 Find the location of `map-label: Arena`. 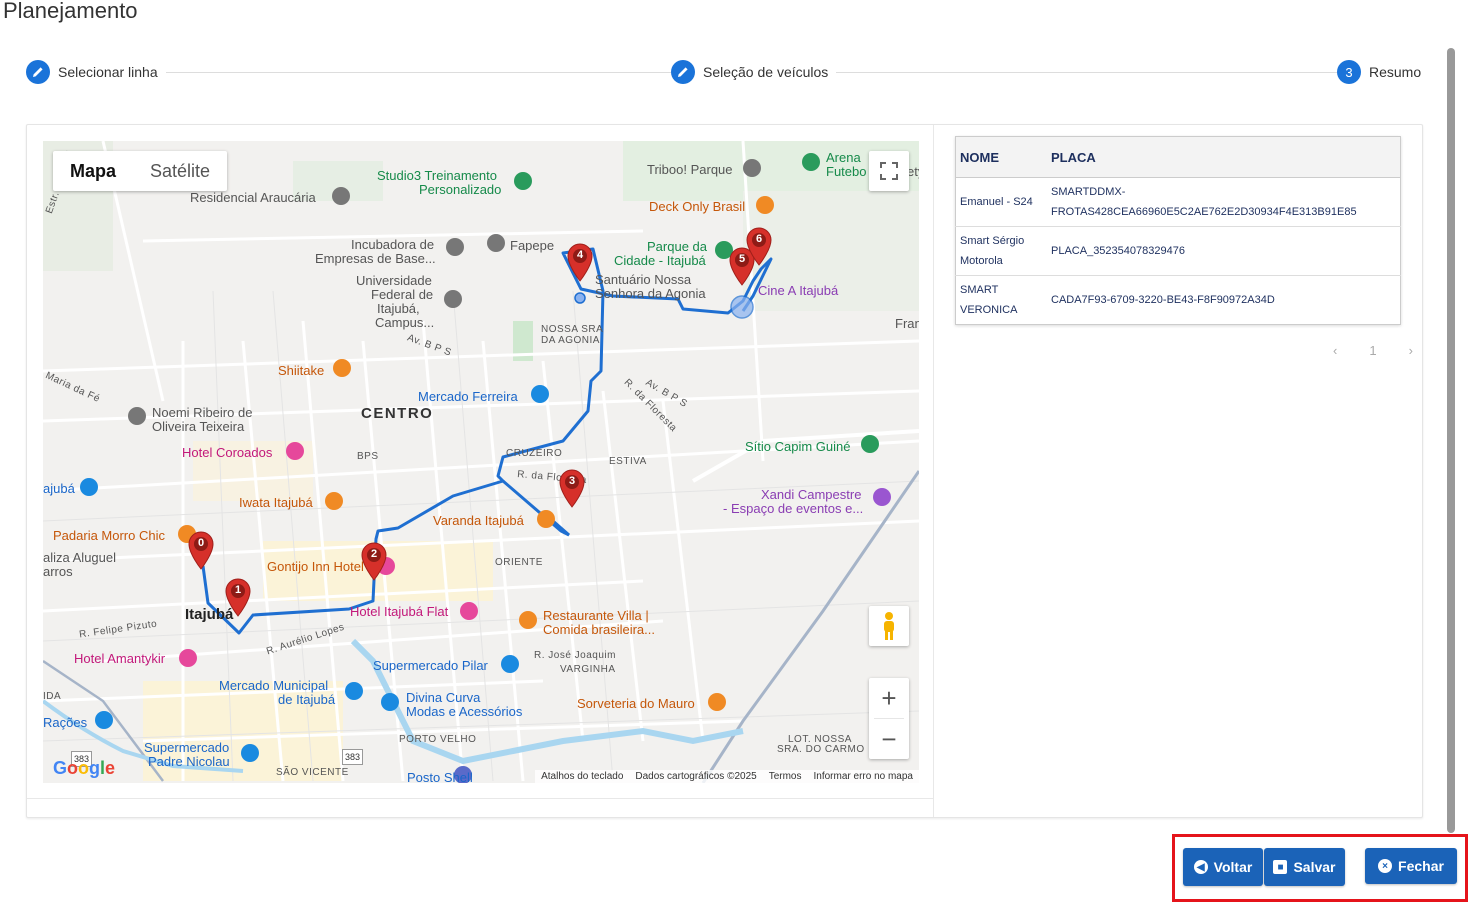

map-label: Arena is located at coordinates (843, 158).